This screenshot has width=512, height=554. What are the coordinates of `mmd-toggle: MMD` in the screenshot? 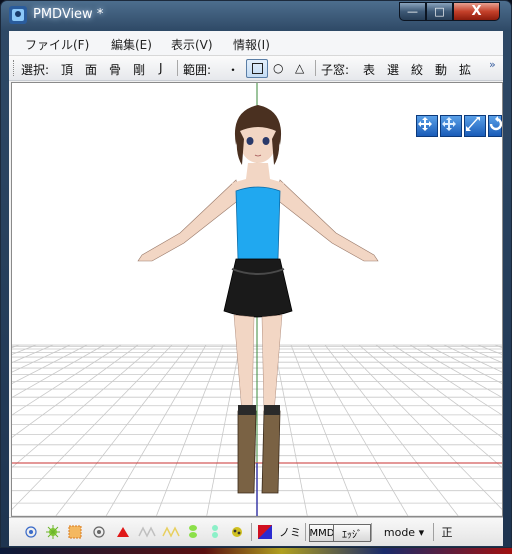 It's located at (322, 533).